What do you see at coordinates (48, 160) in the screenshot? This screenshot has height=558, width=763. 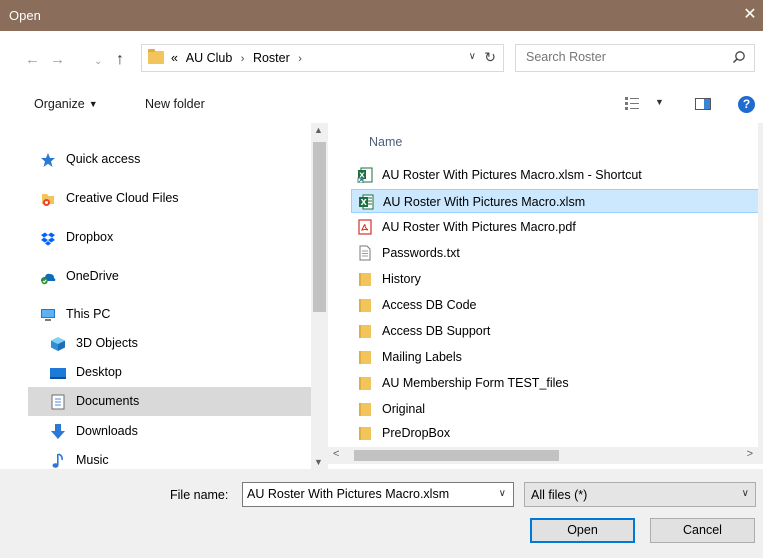 I see `star-icon` at bounding box center [48, 160].